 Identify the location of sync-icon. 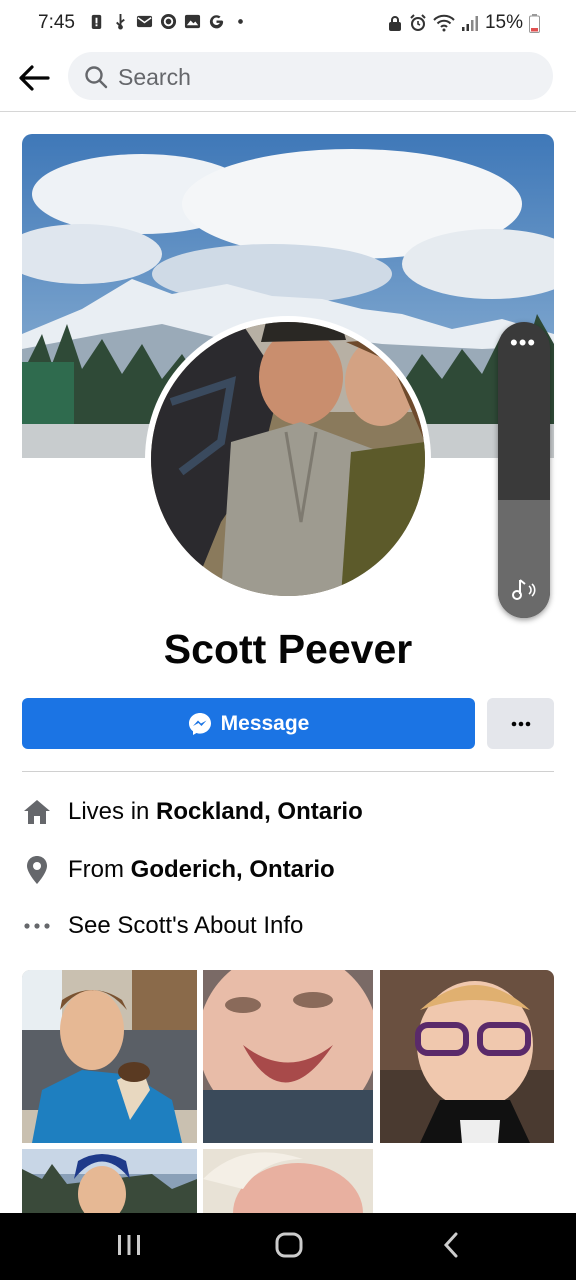
(168, 21).